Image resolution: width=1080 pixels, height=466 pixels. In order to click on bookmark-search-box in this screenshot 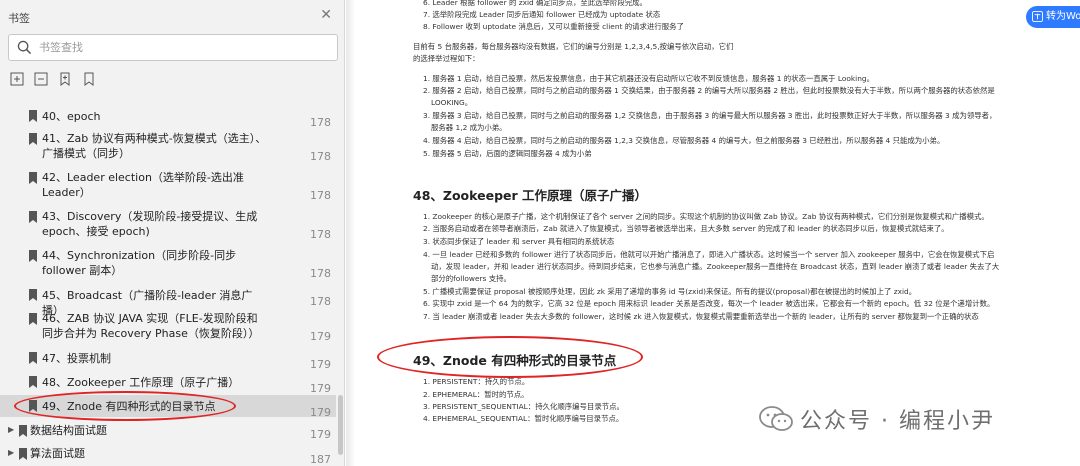, I will do `click(173, 47)`.